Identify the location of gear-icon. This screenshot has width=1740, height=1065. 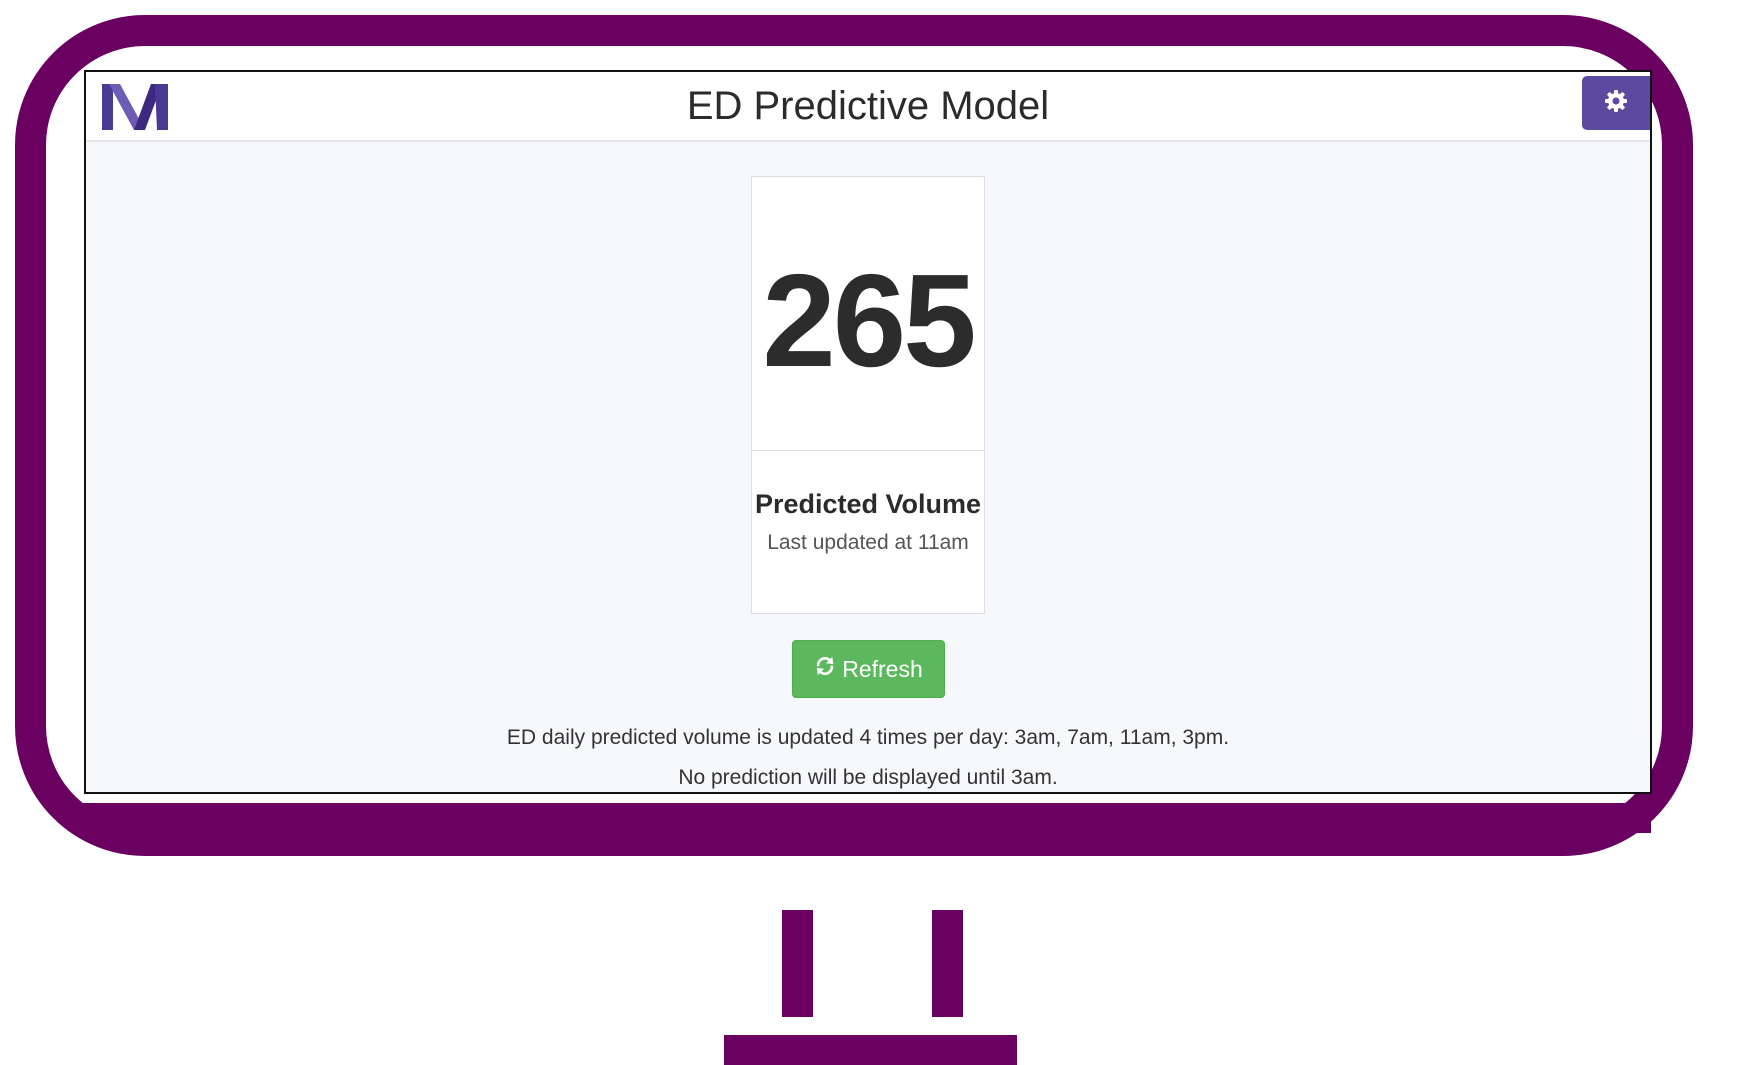
(1616, 103).